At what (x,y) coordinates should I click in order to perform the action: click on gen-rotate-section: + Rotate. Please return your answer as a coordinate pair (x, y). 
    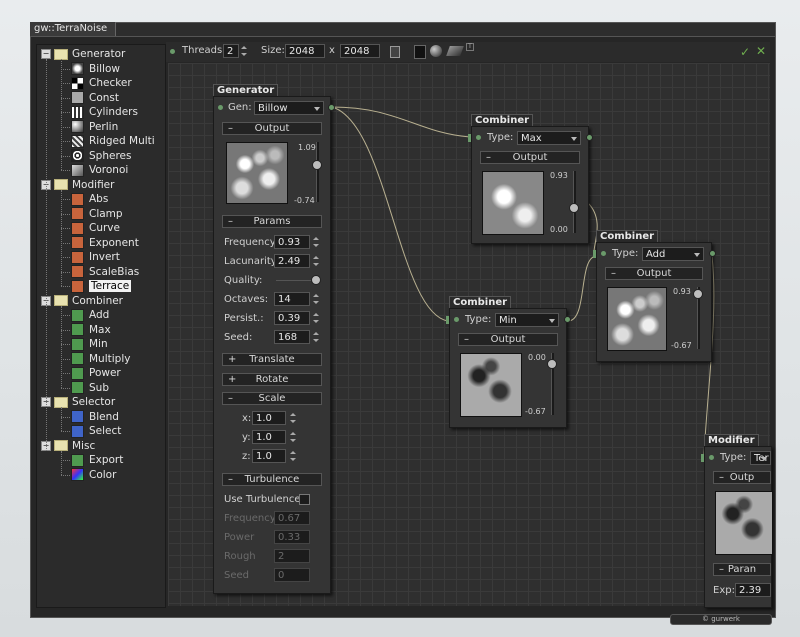
    Looking at the image, I should click on (272, 379).